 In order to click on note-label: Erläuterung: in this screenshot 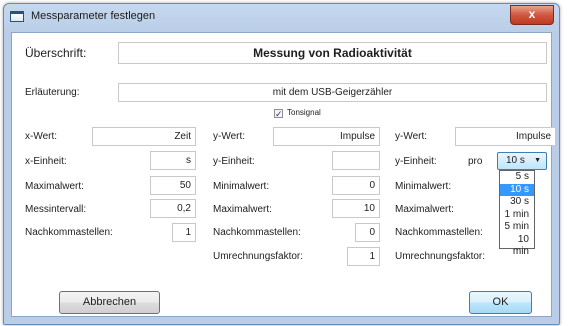, I will do `click(52, 92)`.